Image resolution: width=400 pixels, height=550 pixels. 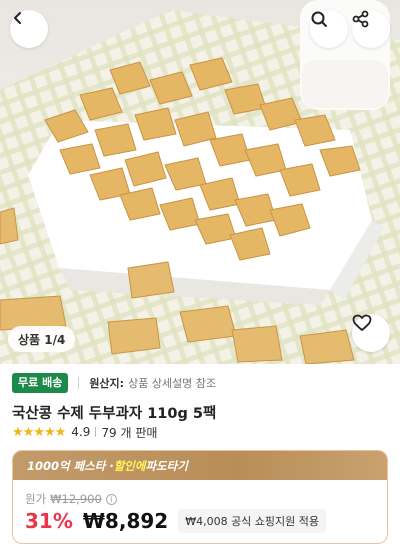 What do you see at coordinates (36, 499) in the screenshot?
I see `original-price-label: 원가` at bounding box center [36, 499].